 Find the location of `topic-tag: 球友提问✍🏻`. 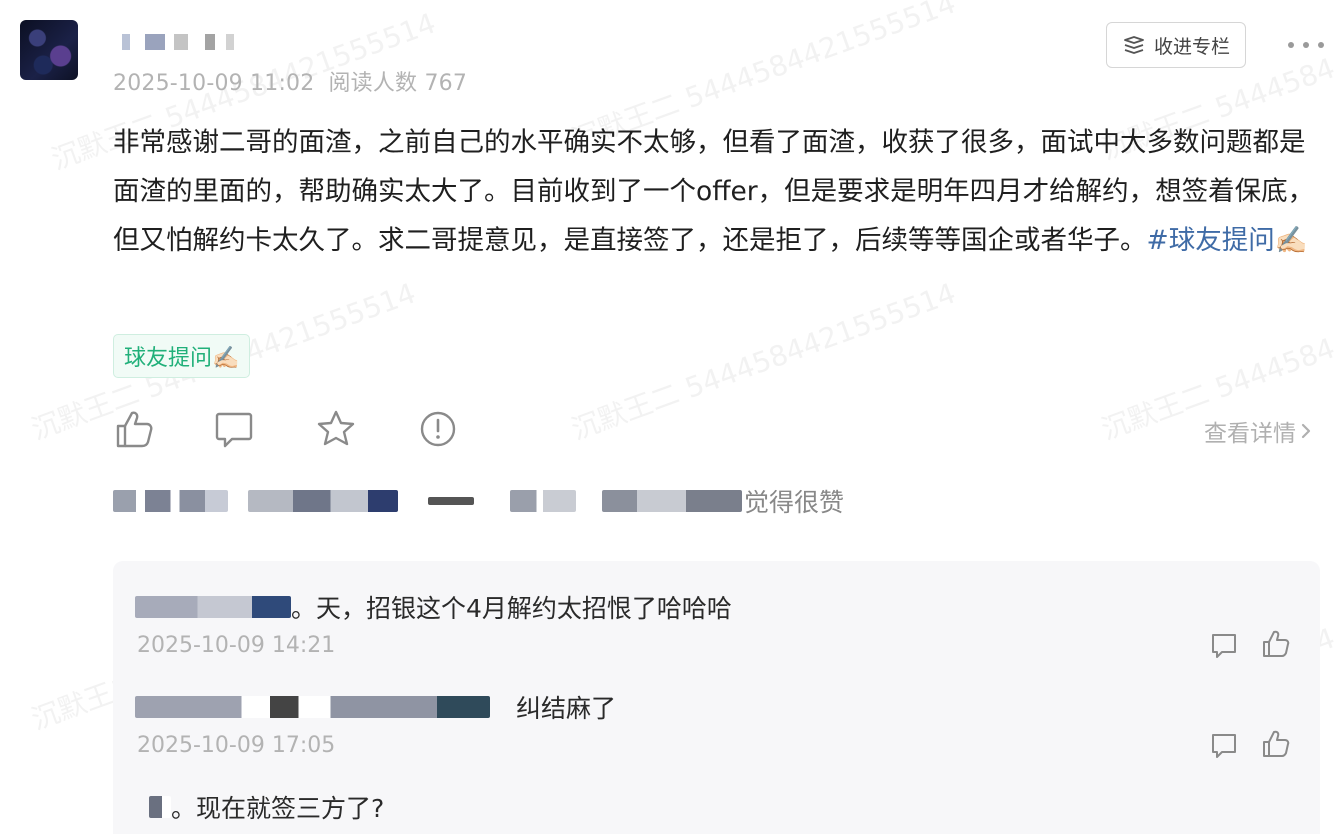

topic-tag: 球友提问✍🏻 is located at coordinates (182, 356).